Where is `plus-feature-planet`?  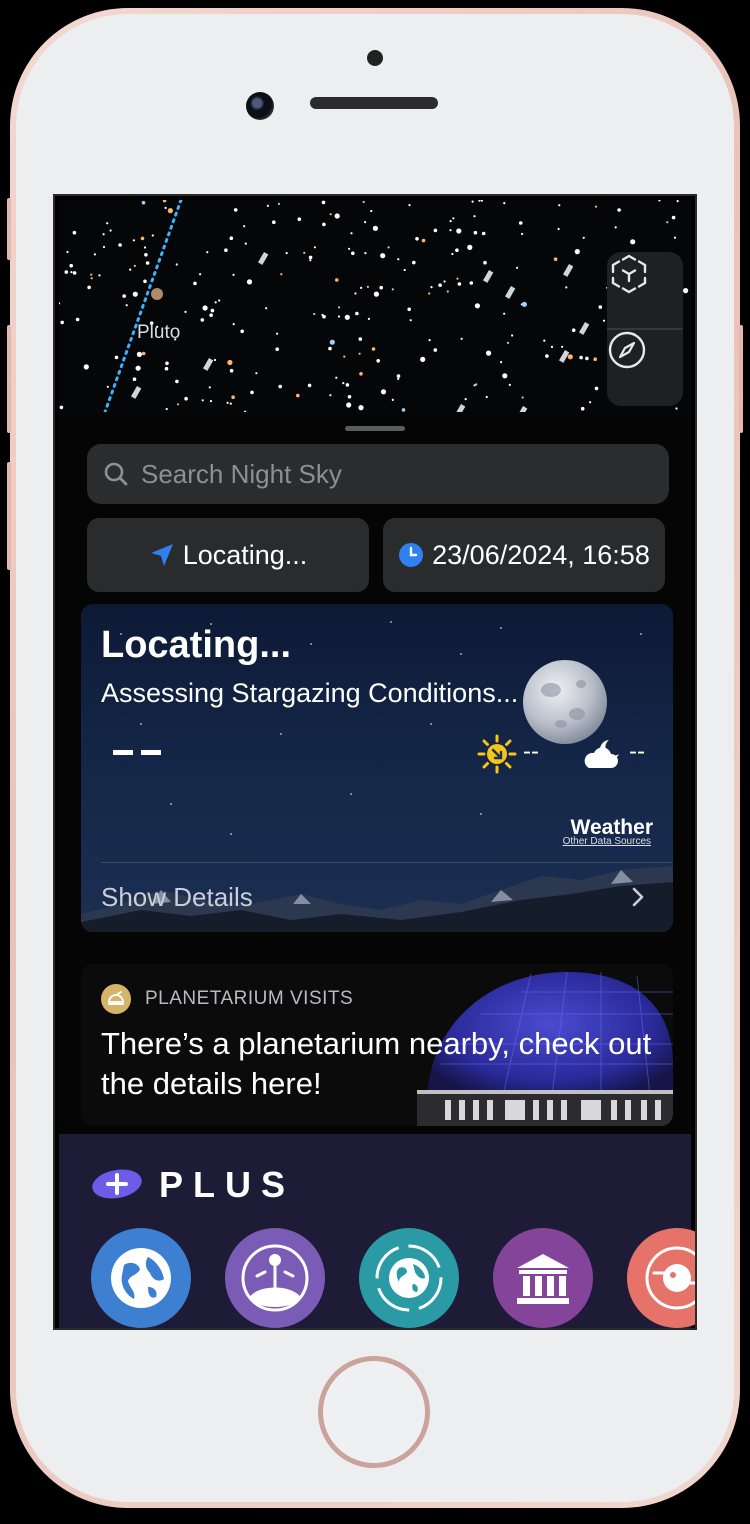
plus-feature-planet is located at coordinates (661, 1278).